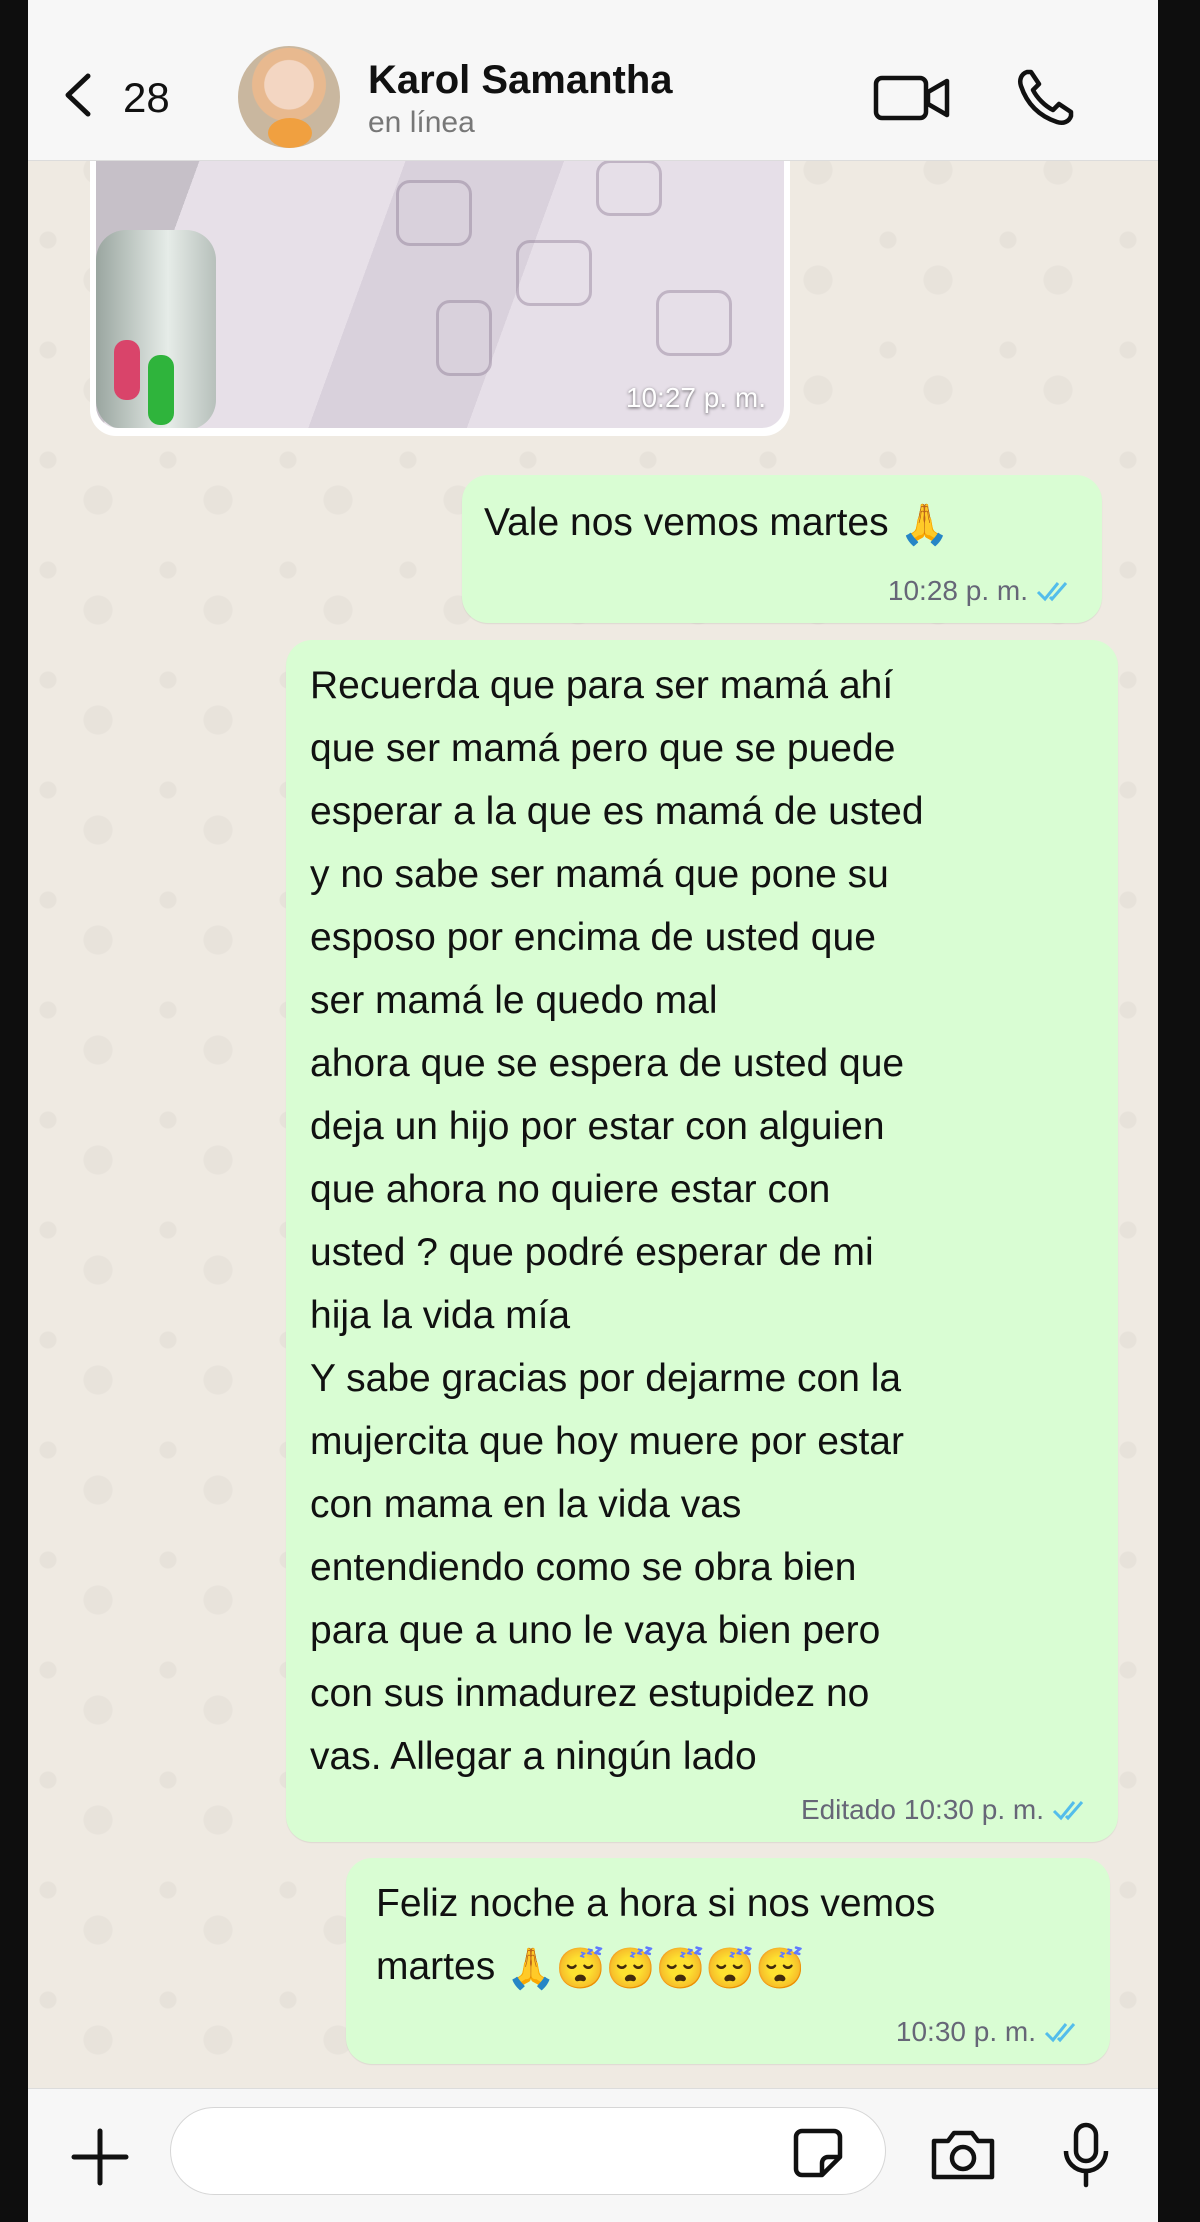 Image resolution: width=1200 pixels, height=2222 pixels. I want to click on outgoing-message: Vale nos vemos martes 🙏 10:28 p. m., so click(782, 549).